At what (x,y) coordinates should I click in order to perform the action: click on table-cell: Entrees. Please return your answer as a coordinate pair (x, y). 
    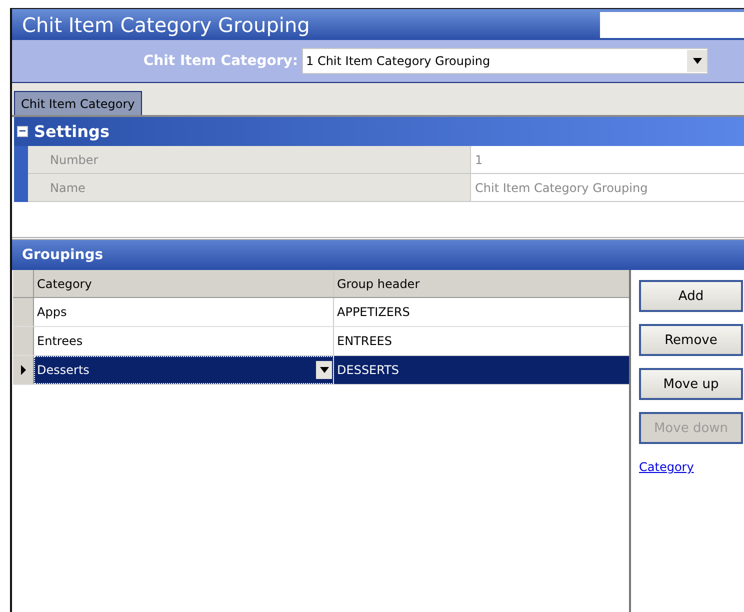
    Looking at the image, I should click on (60, 341).